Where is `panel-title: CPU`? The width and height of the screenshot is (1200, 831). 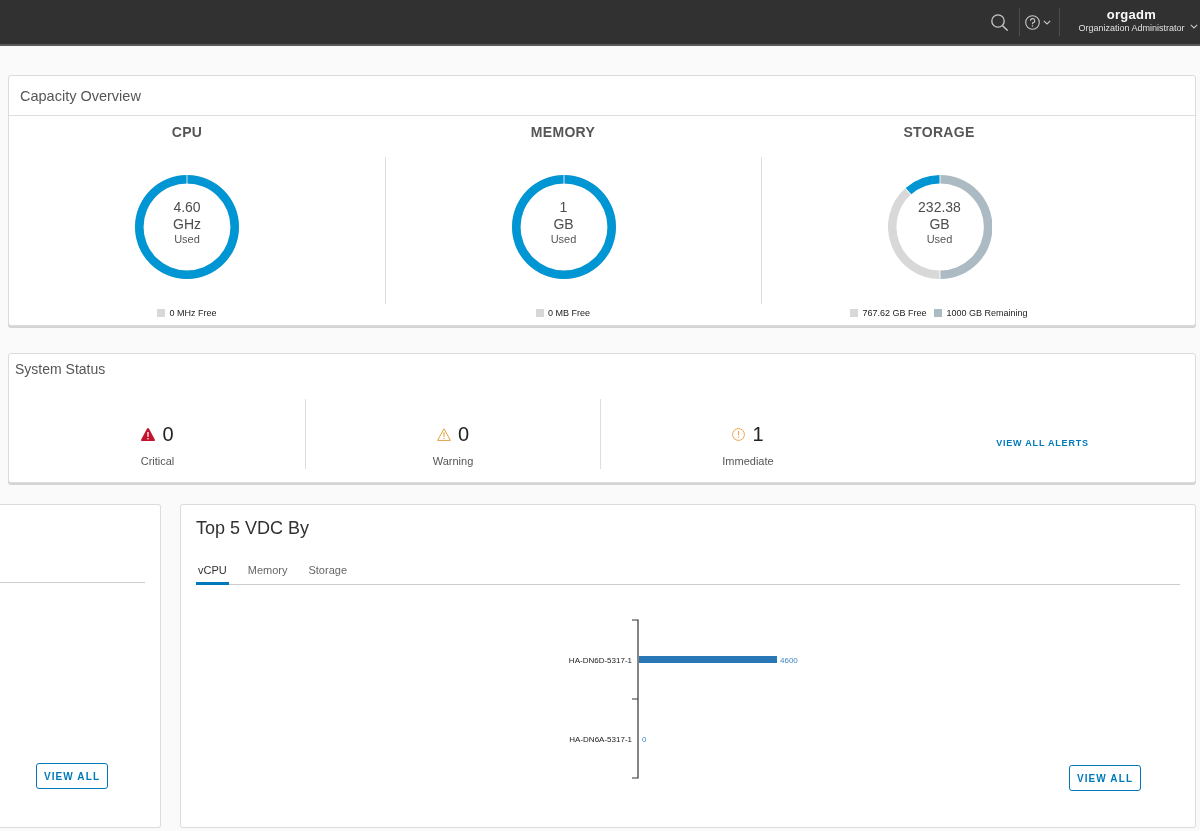
panel-title: CPU is located at coordinates (187, 132).